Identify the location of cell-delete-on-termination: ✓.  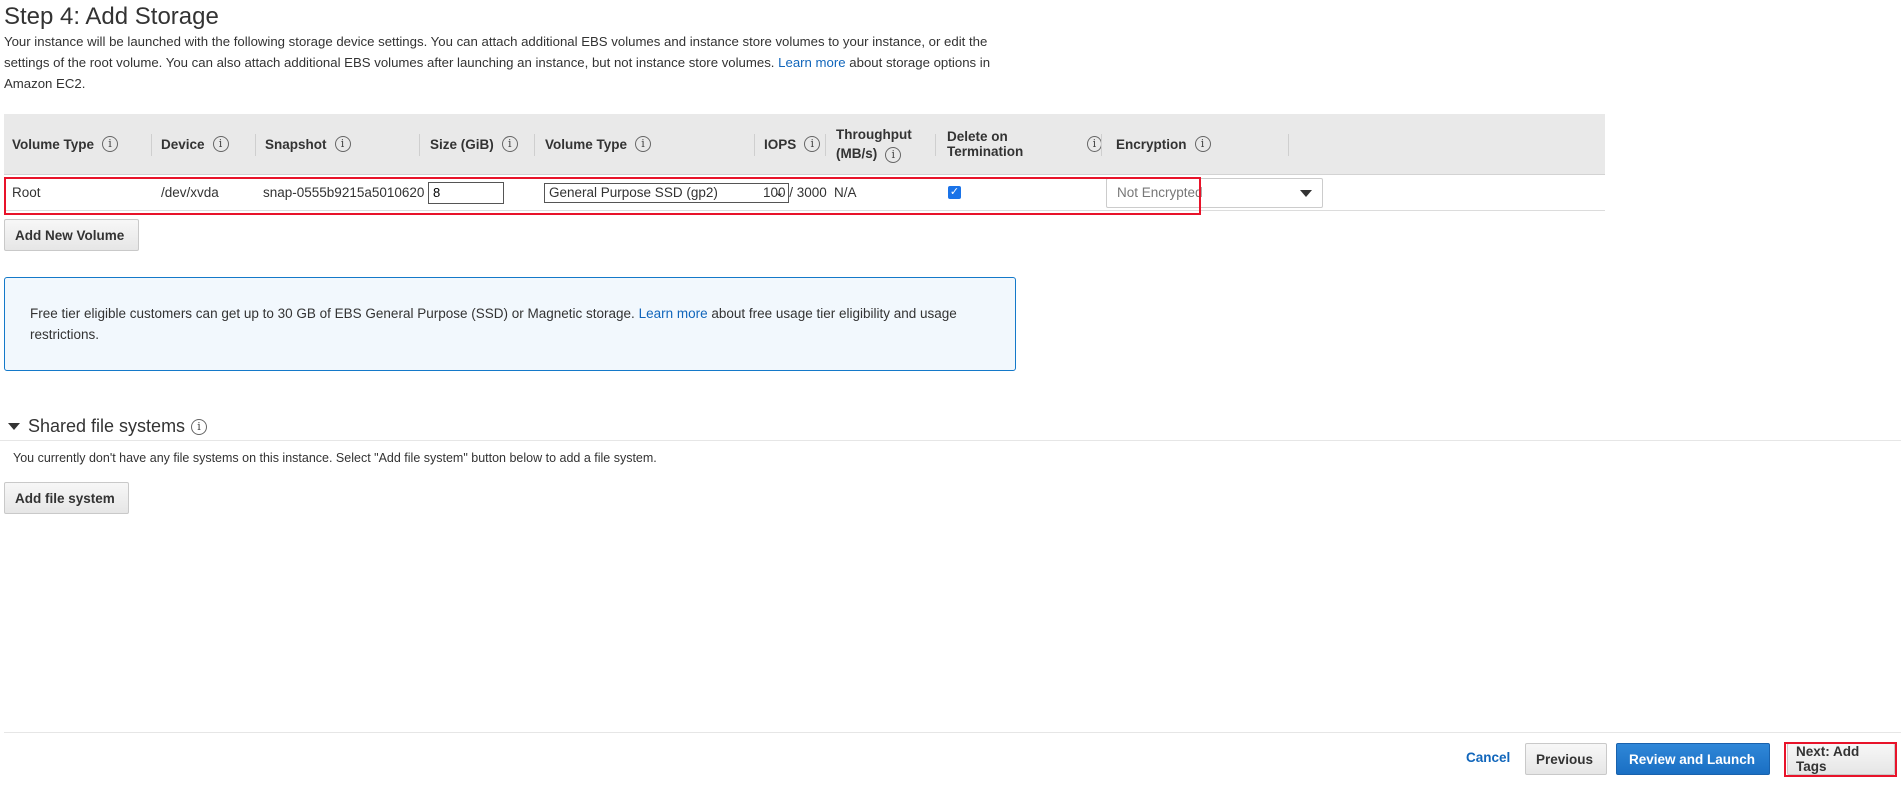
(954, 192).